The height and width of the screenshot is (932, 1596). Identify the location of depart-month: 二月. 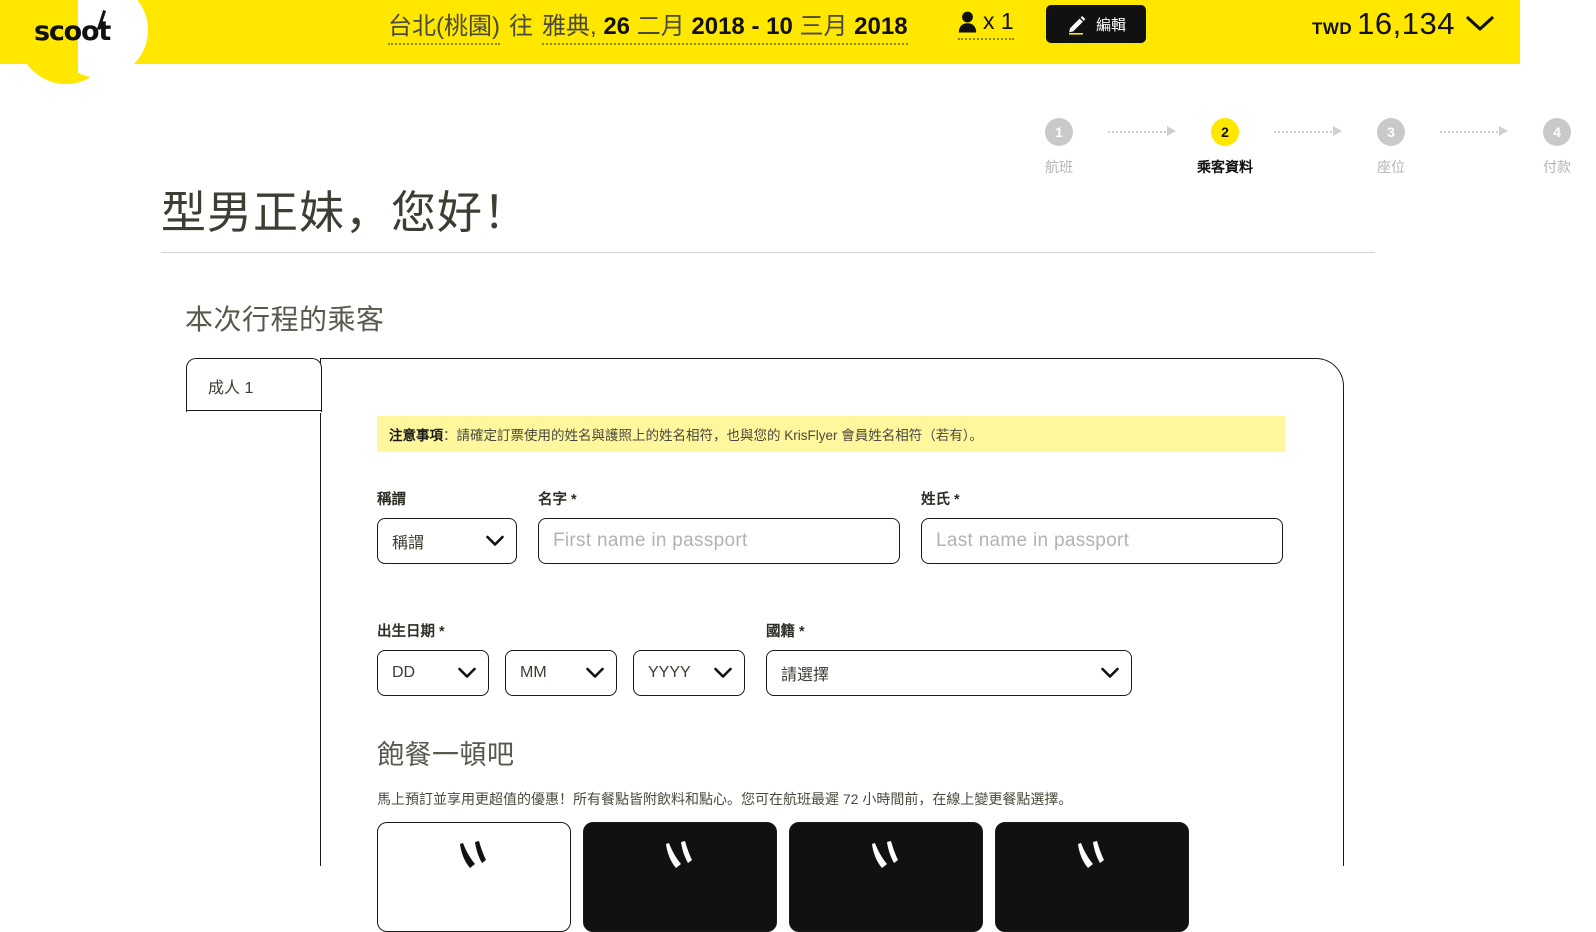
(660, 26).